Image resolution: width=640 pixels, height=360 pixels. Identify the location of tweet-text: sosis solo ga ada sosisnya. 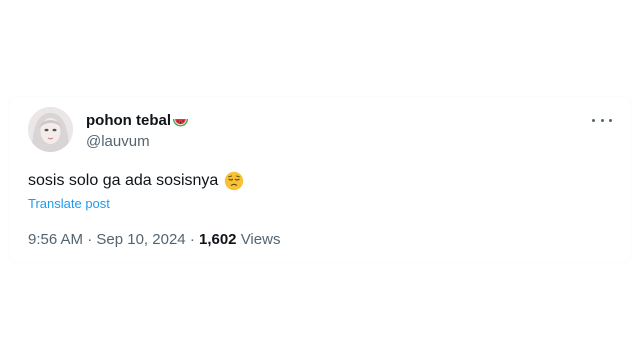
(136, 181).